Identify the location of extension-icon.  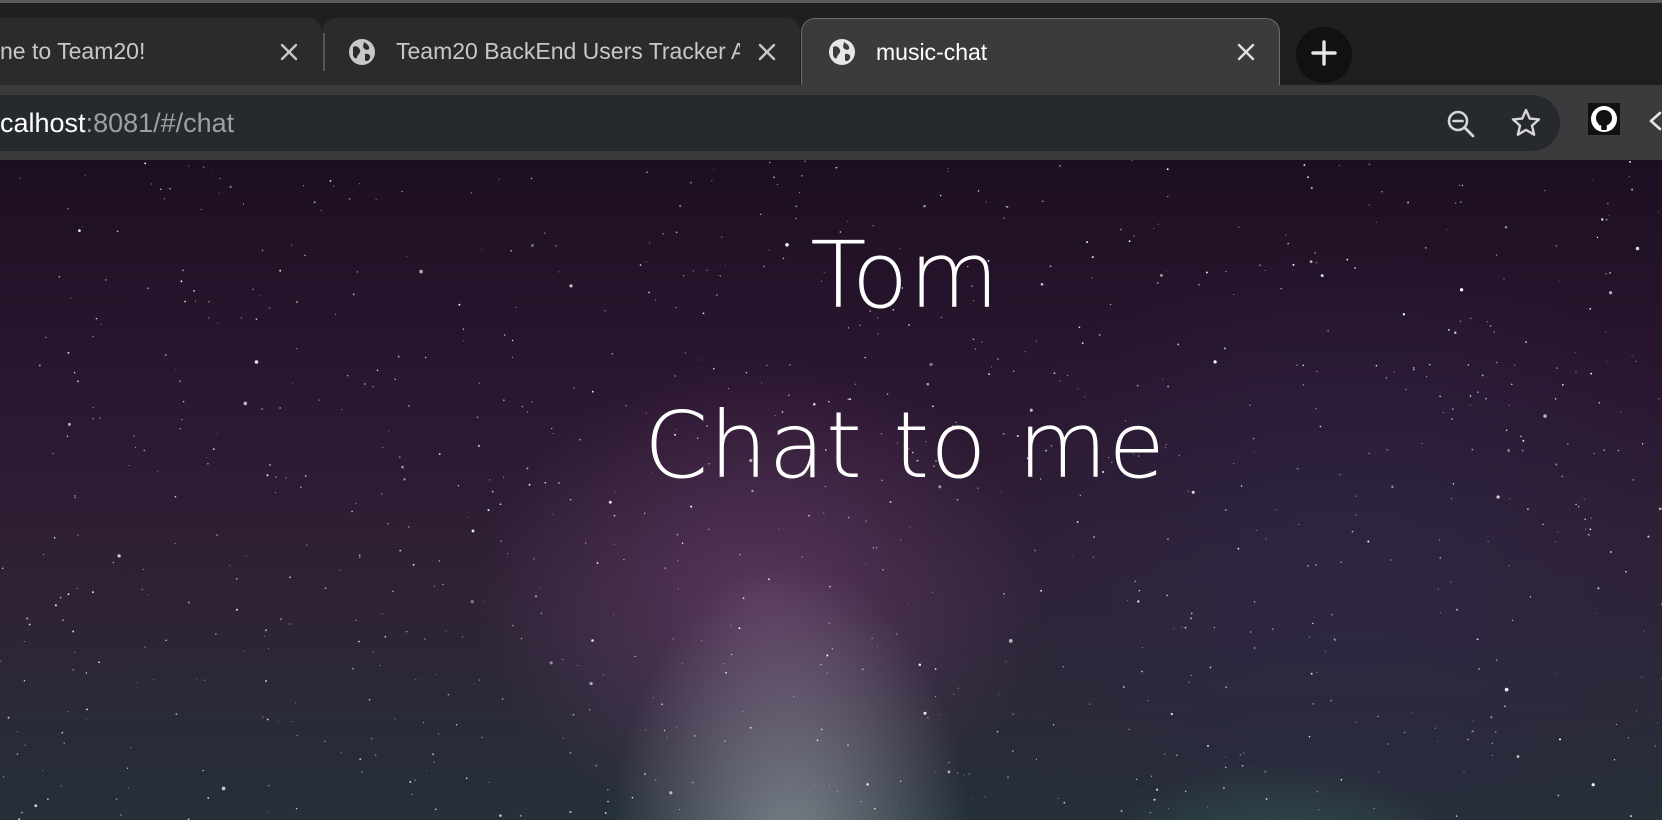
(1654, 121).